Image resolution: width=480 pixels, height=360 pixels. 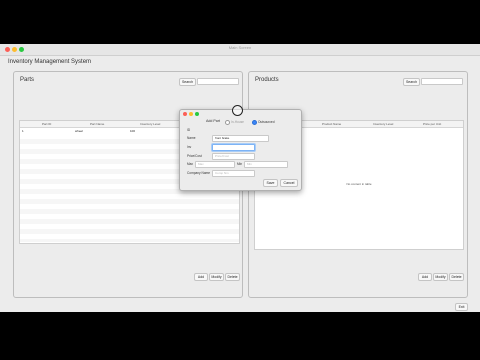 I want to click on min-field: Min, so click(x=266, y=164).